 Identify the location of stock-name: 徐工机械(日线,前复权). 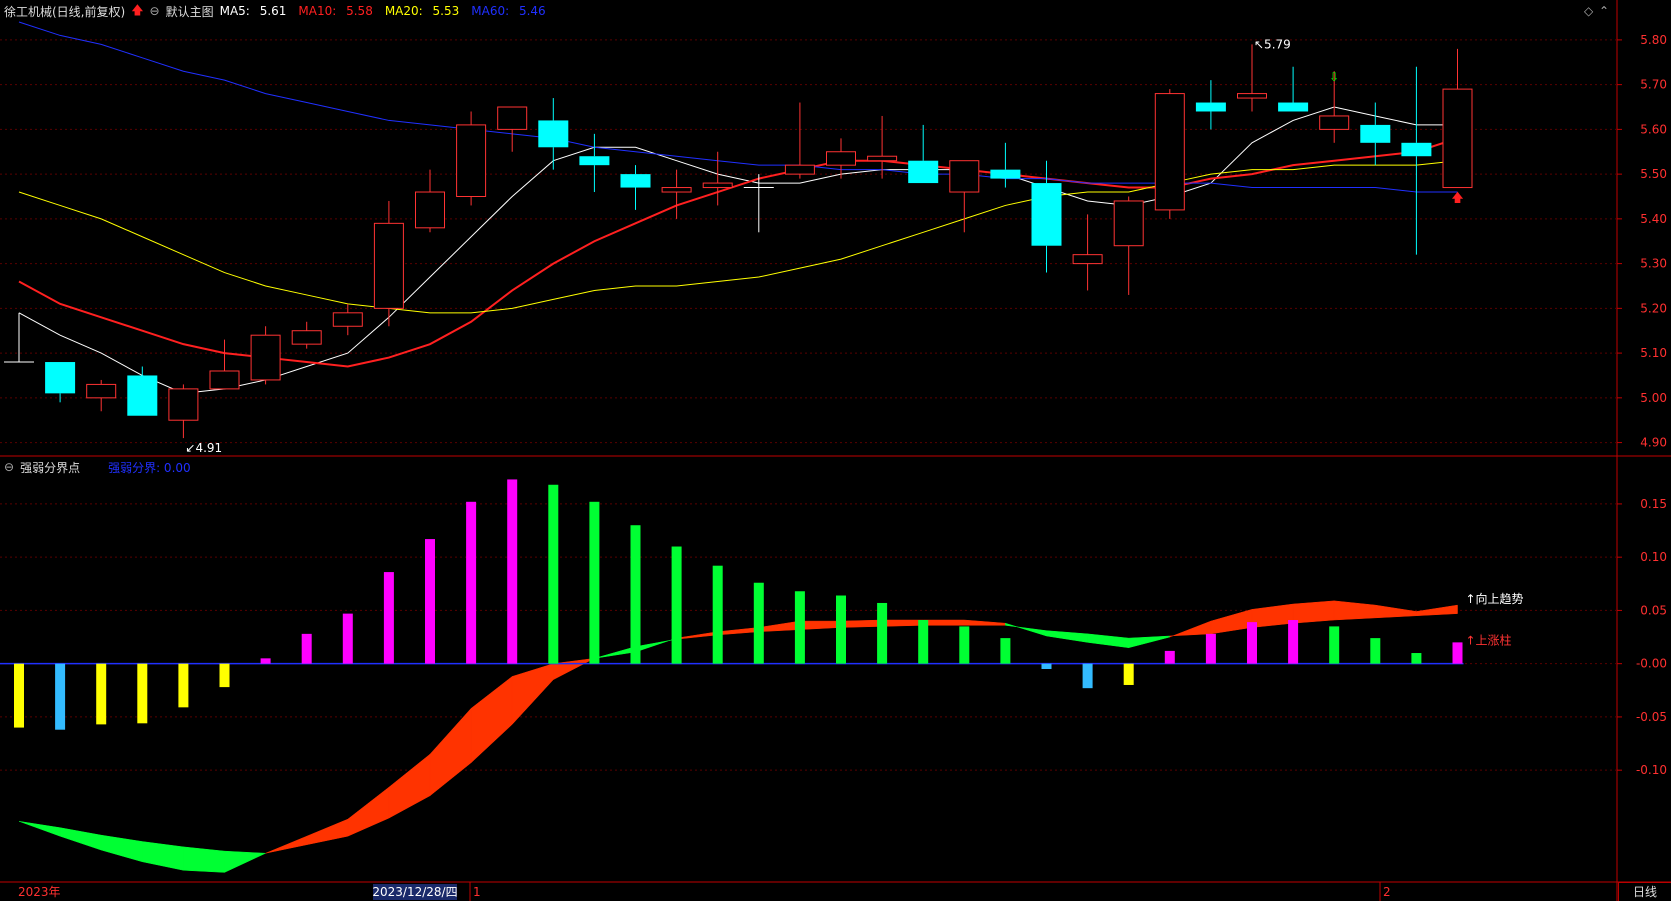
(64, 11).